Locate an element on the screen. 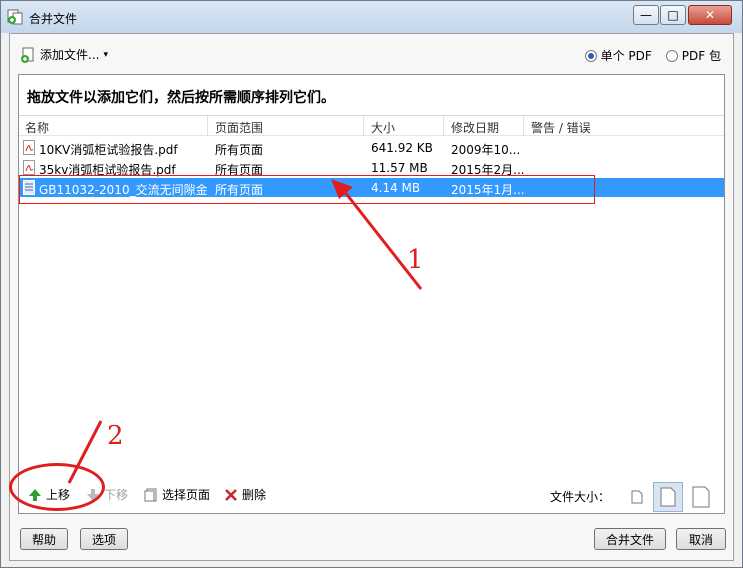  merge-app-icon is located at coordinates (15, 17).